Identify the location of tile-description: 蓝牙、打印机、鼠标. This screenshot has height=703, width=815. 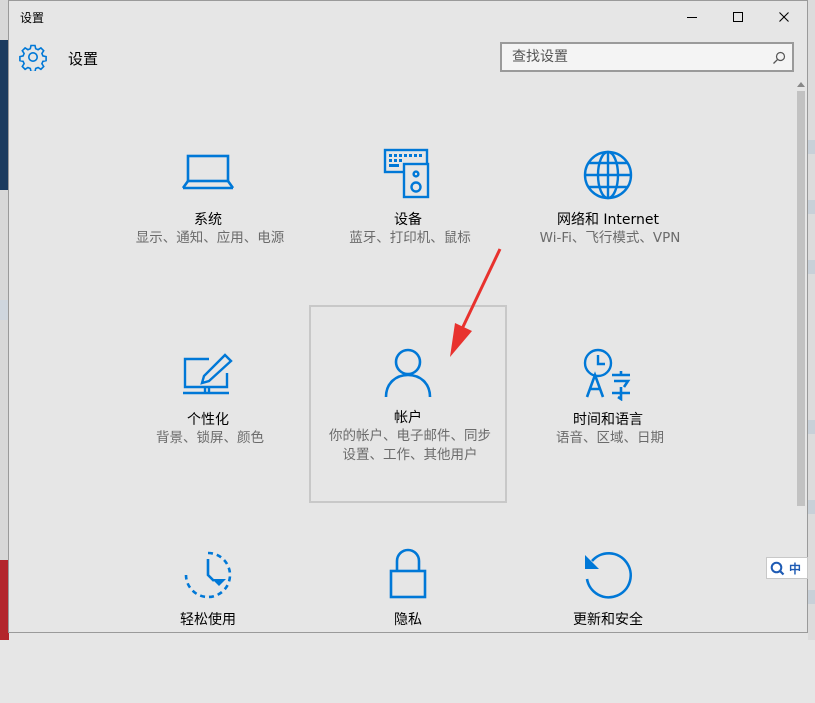
(410, 238).